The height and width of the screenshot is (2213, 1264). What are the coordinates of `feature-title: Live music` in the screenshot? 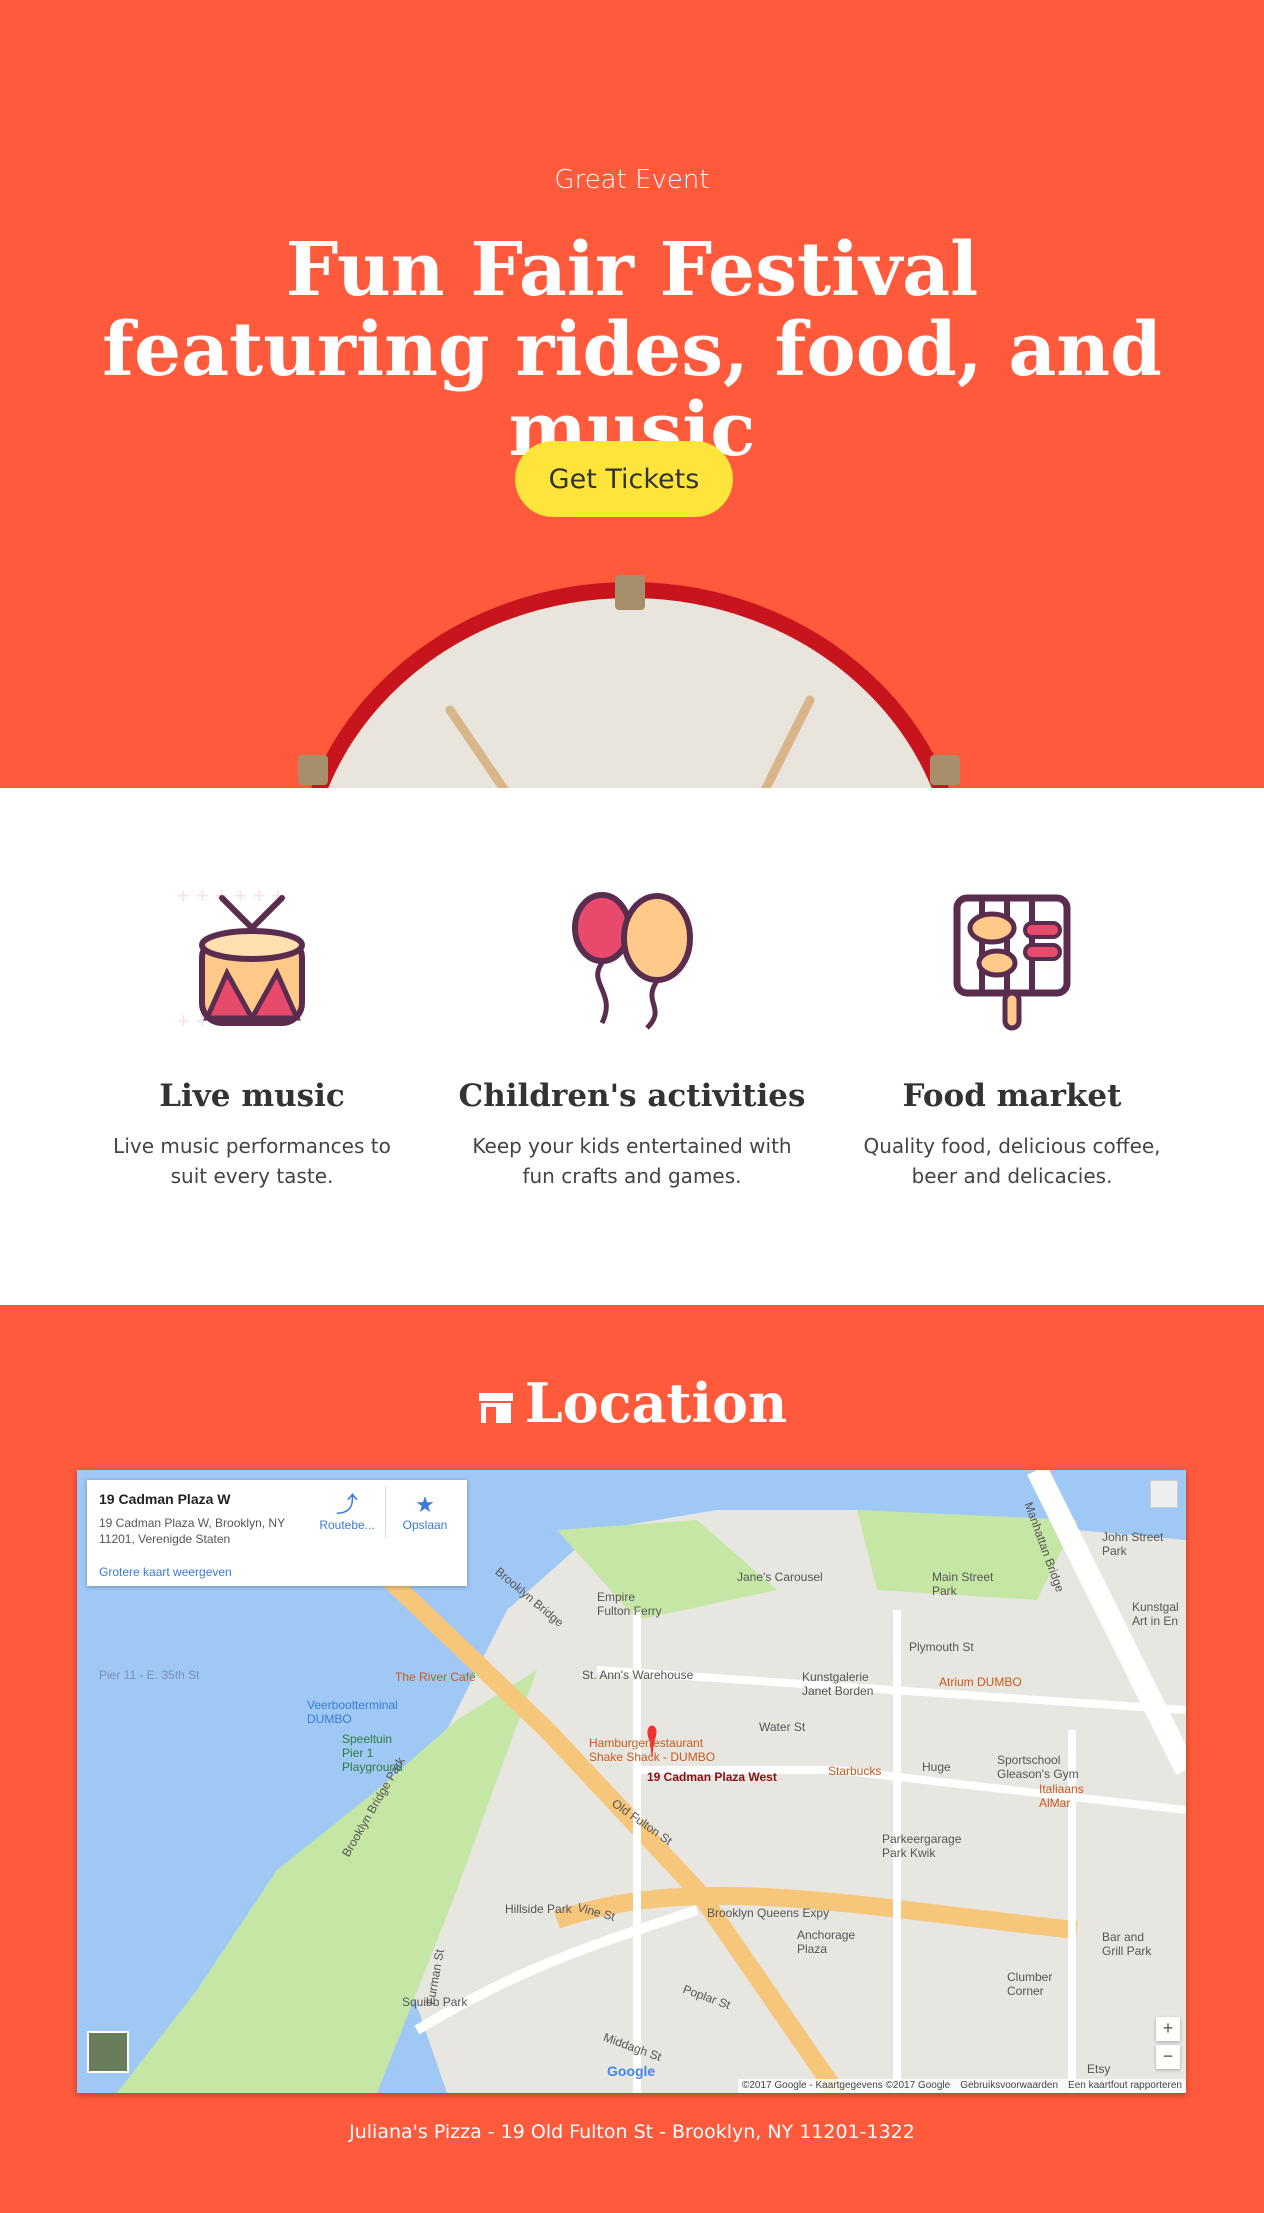 It's located at (252, 1096).